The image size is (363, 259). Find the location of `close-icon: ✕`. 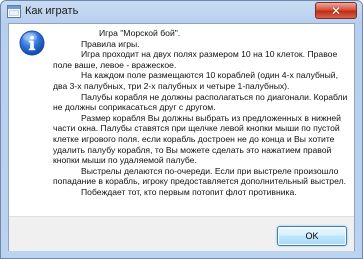

close-icon: ✕ is located at coordinates (336, 10).